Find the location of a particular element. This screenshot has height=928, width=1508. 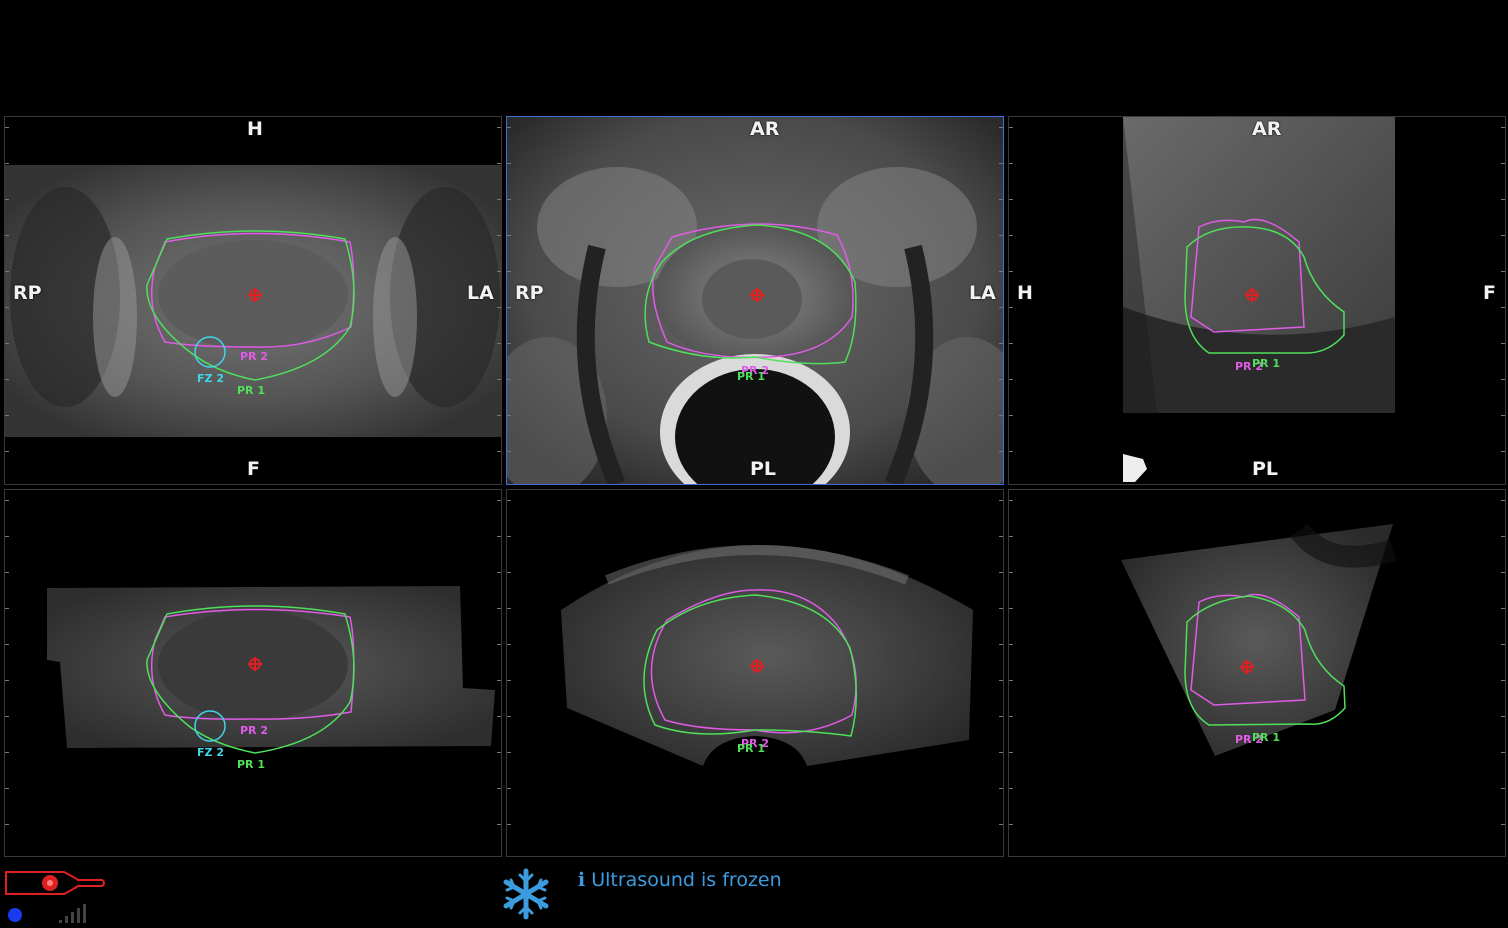

status-message: ℹ Ultrasound is frozen is located at coordinates (680, 880).